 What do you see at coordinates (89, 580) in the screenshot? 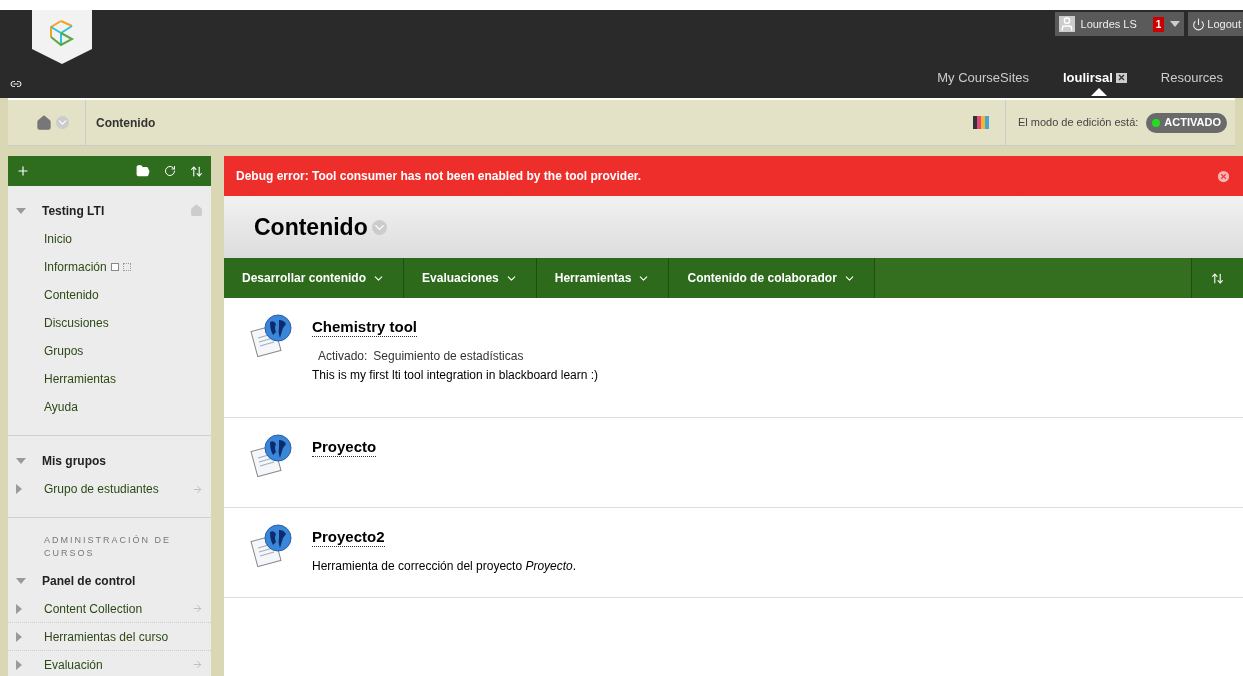
I see `section-title: Panel de control` at bounding box center [89, 580].